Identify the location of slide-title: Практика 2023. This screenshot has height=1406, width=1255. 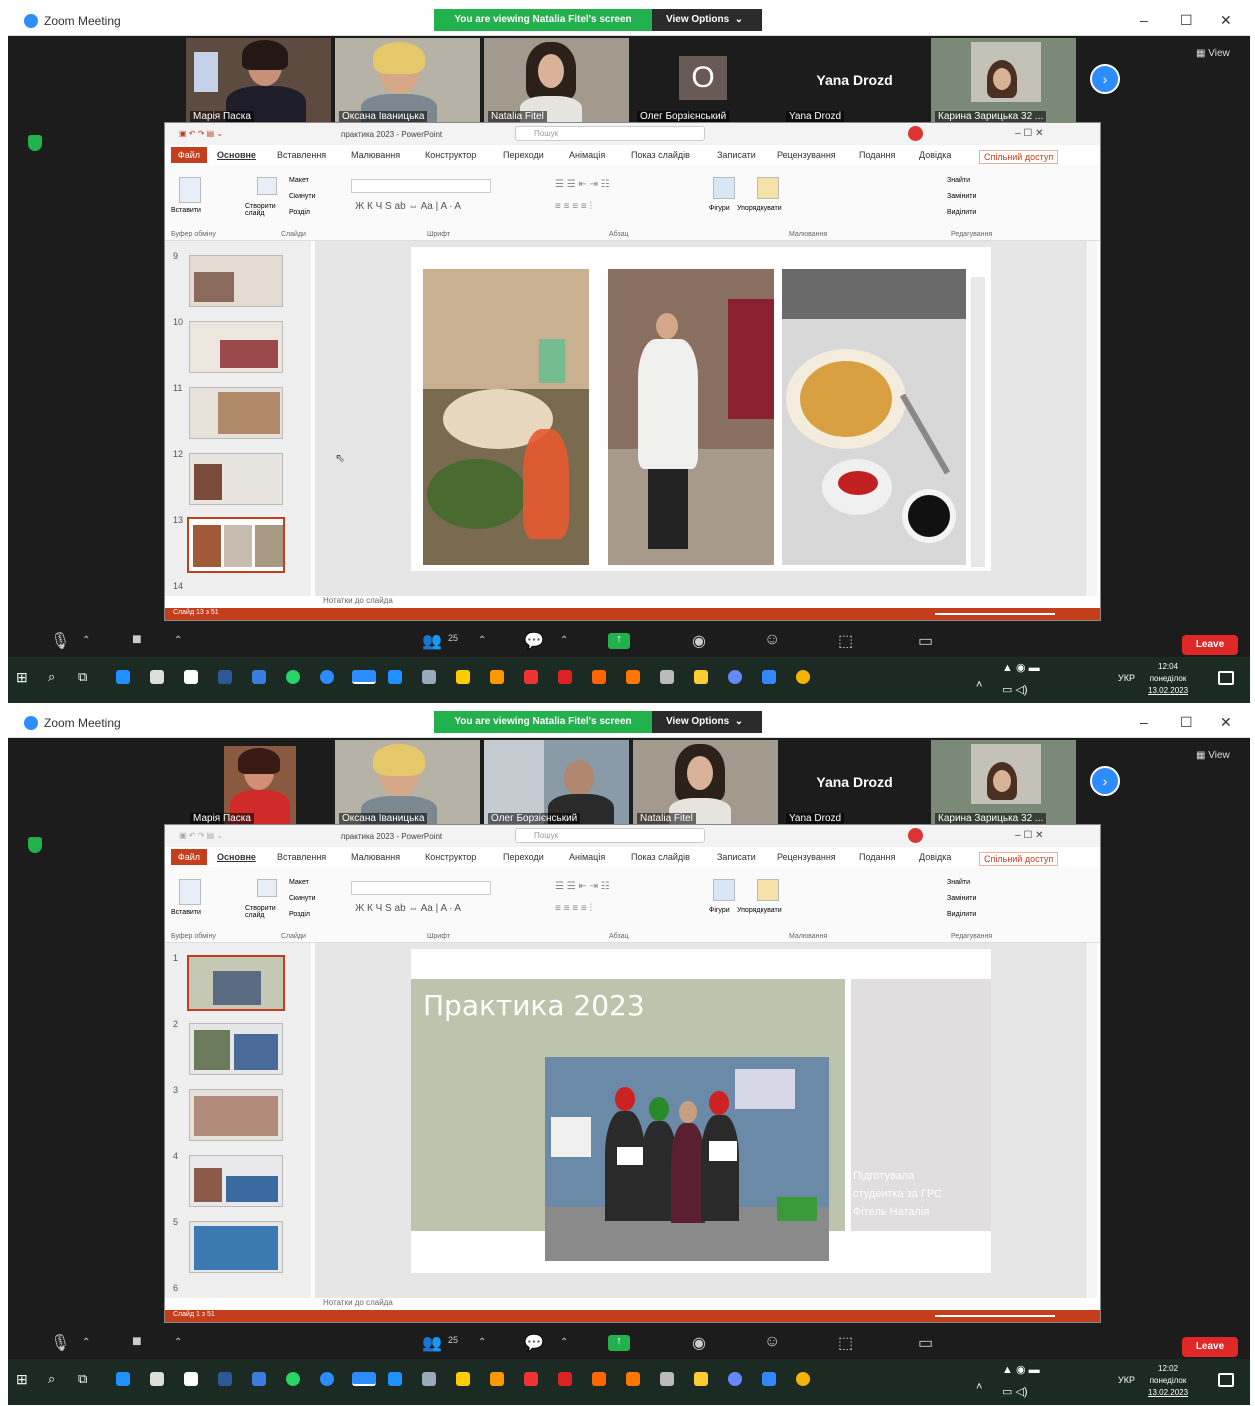
(534, 1005).